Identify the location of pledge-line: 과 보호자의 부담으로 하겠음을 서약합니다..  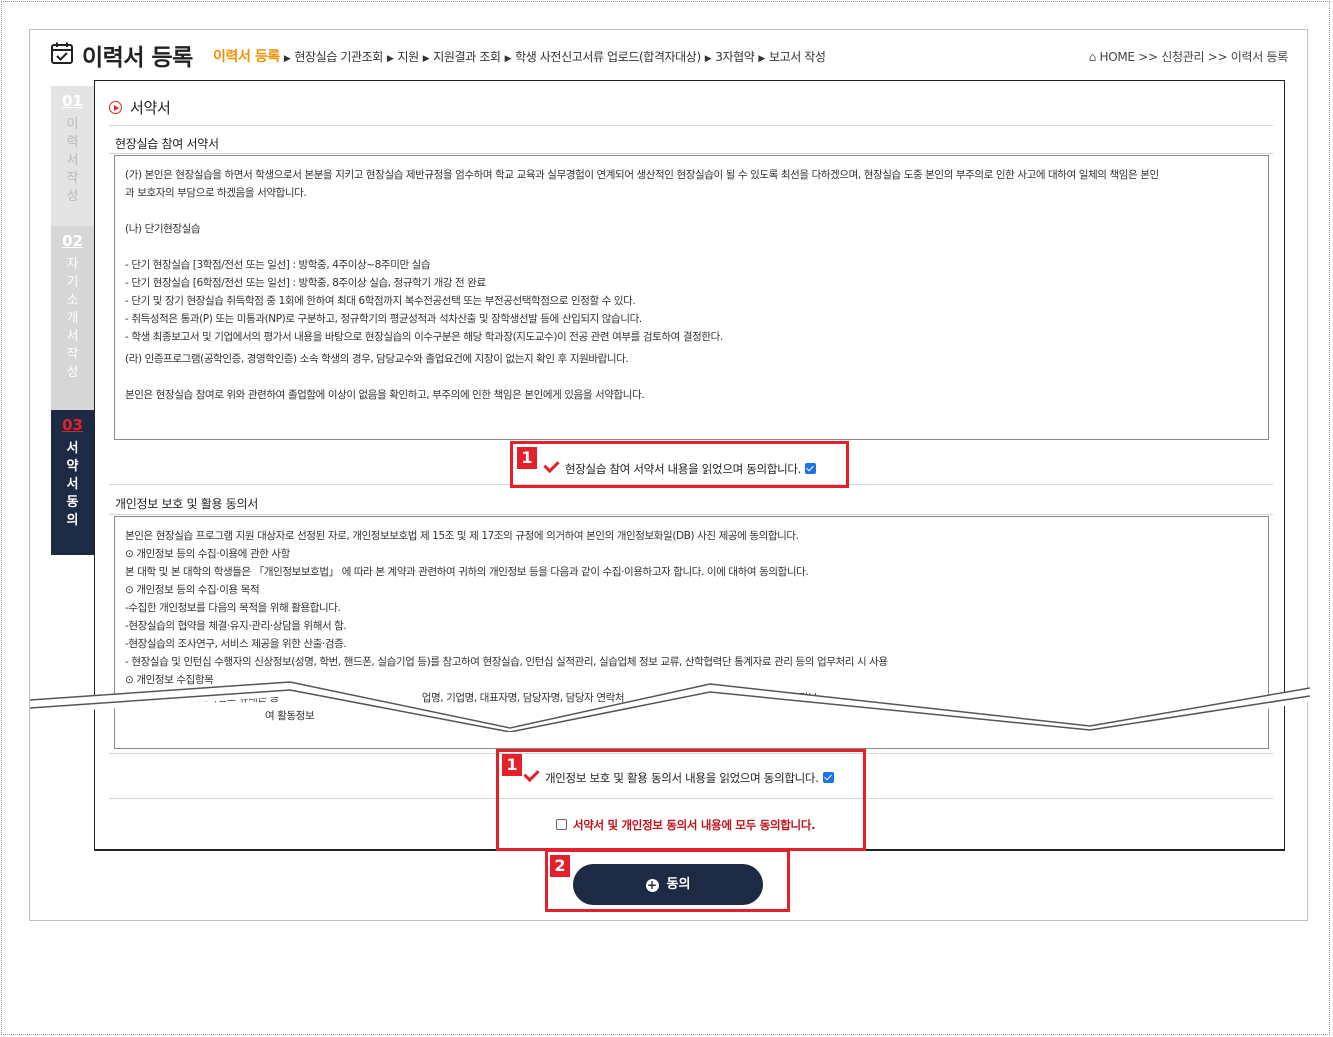
(216, 193).